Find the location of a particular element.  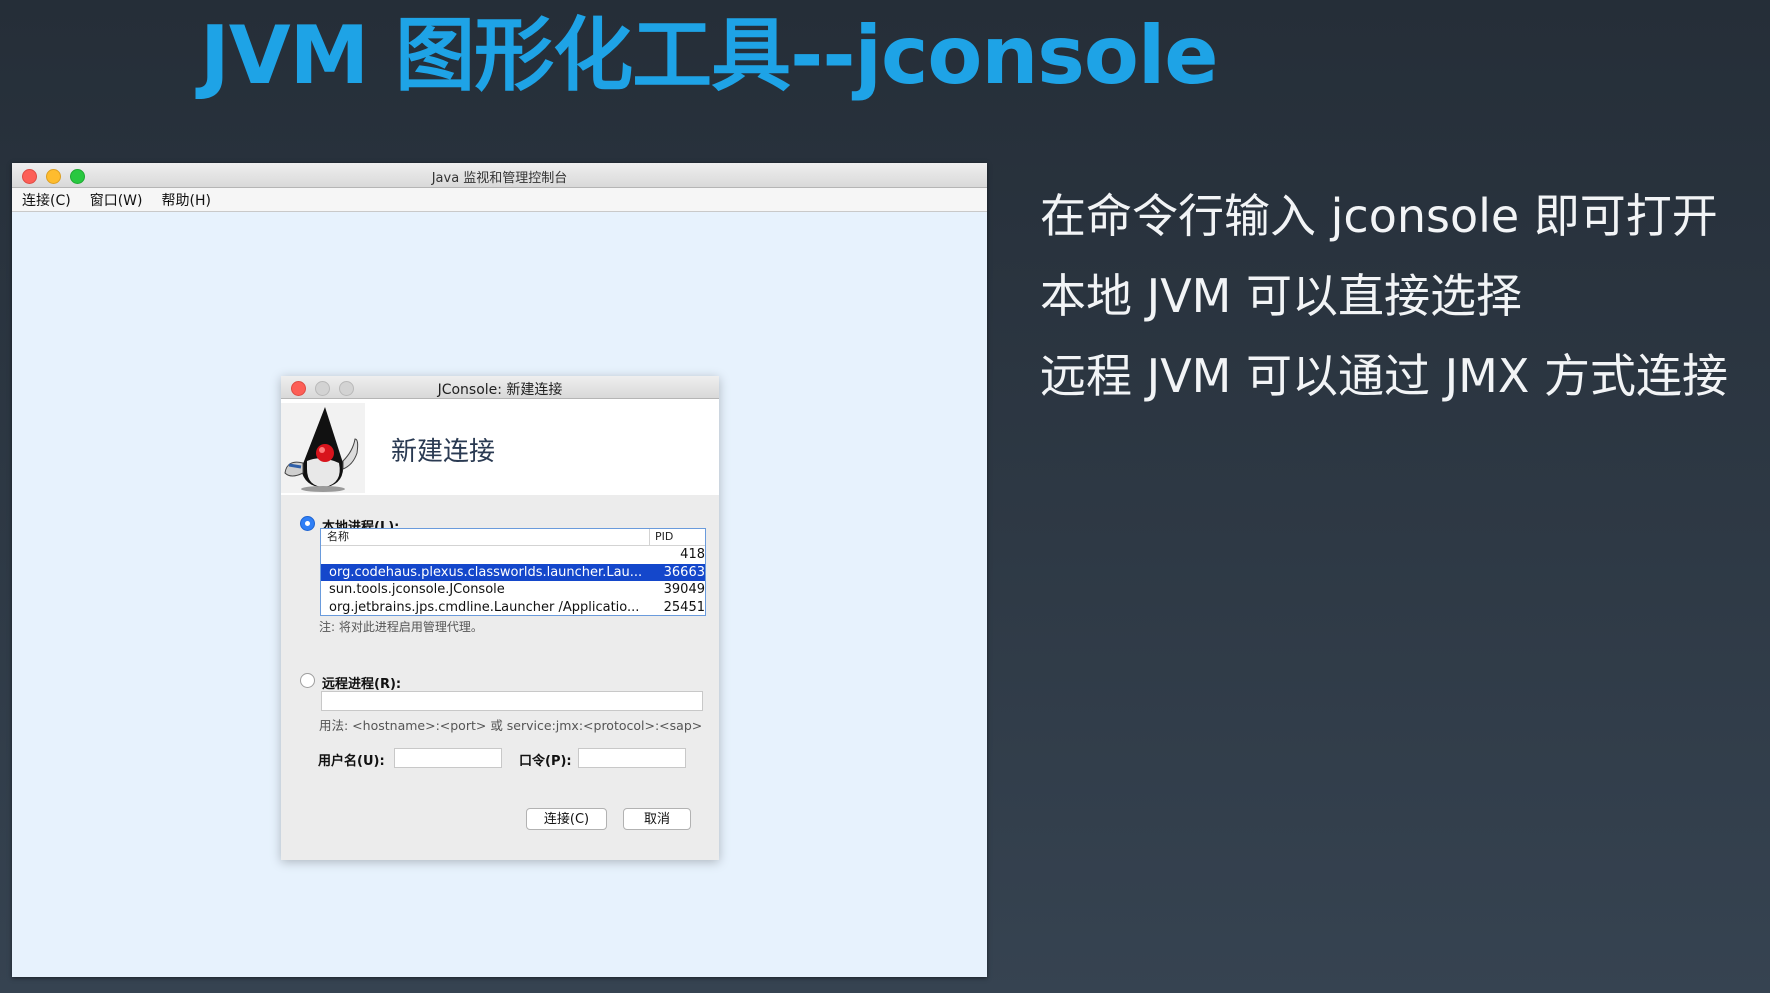

username-label: 用户名(U): is located at coordinates (351, 761).